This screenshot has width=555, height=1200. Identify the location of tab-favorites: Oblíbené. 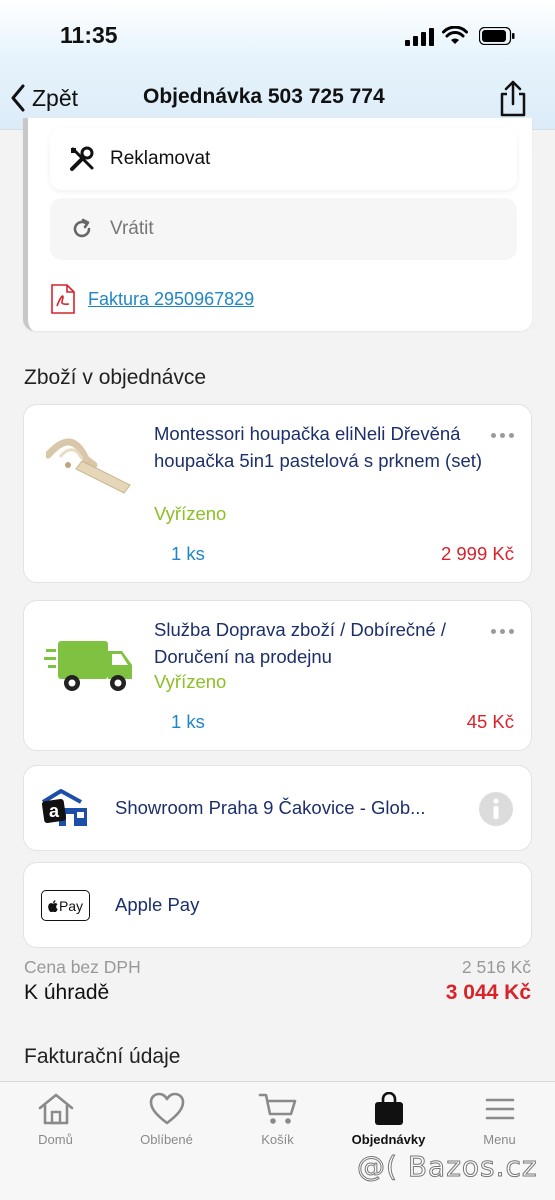
(166, 1119).